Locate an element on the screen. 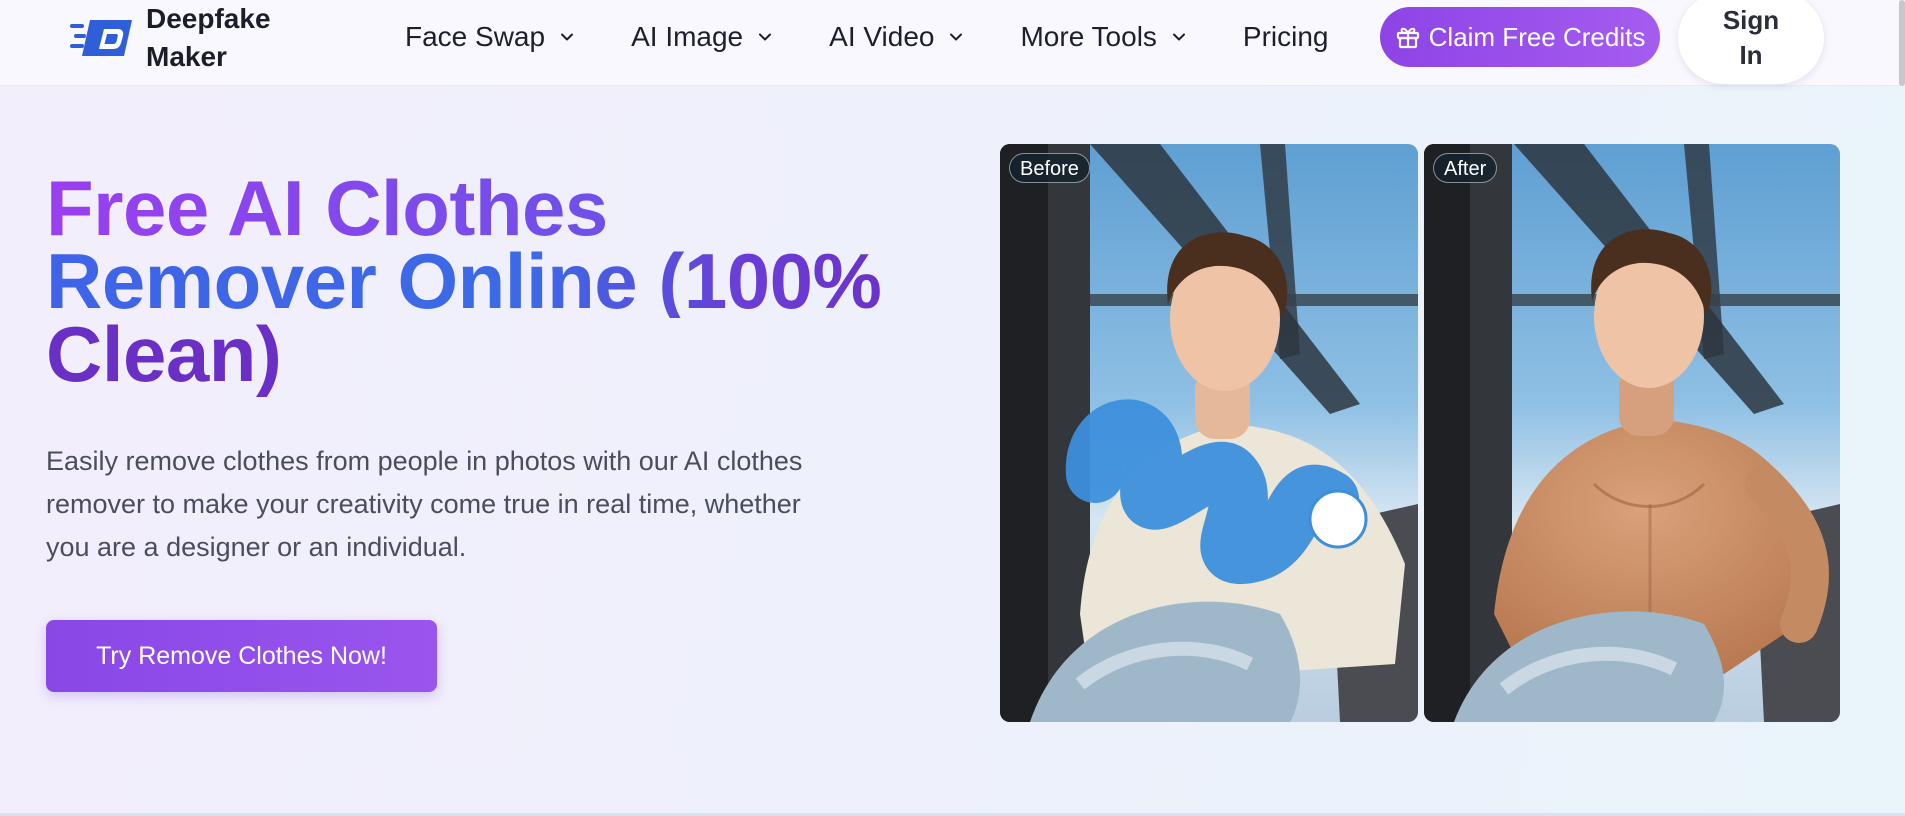 This screenshot has width=1905, height=816. nav-item-label: AI Video is located at coordinates (882, 36).